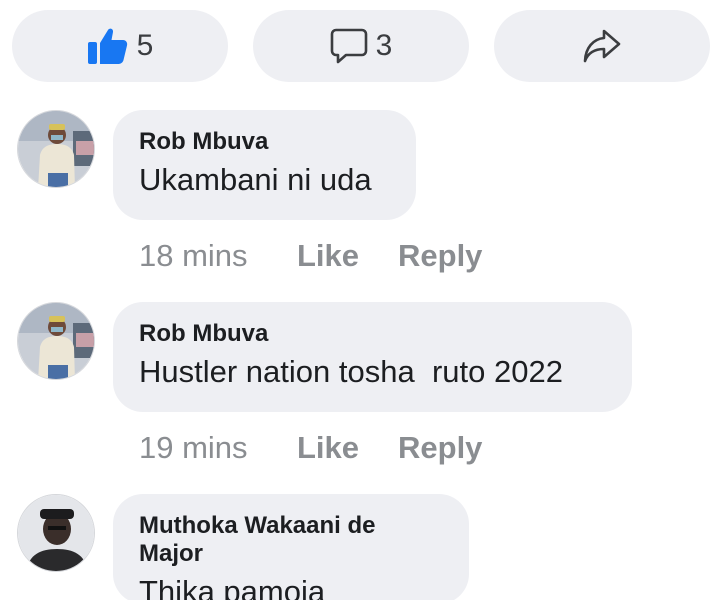 This screenshot has width=720, height=600. I want to click on like-button: 5, so click(120, 46).